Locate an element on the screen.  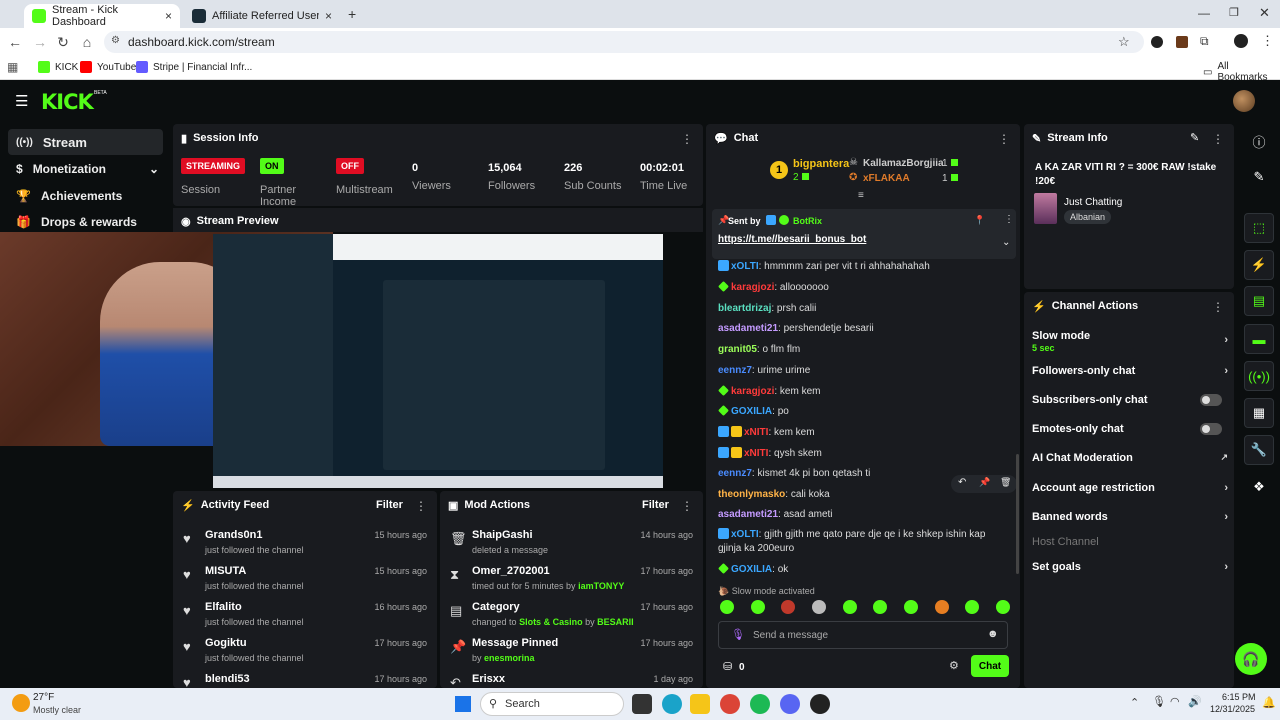
apps-grid-icon: ▦ is located at coordinates (12, 67).